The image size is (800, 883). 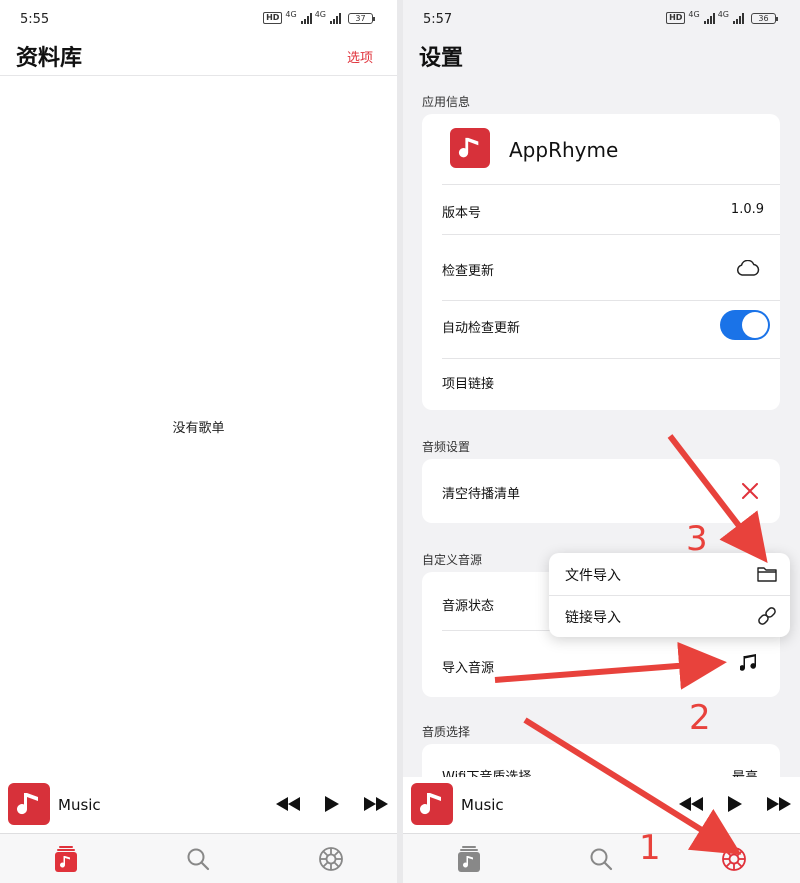 What do you see at coordinates (750, 491) in the screenshot?
I see `close-x-icon` at bounding box center [750, 491].